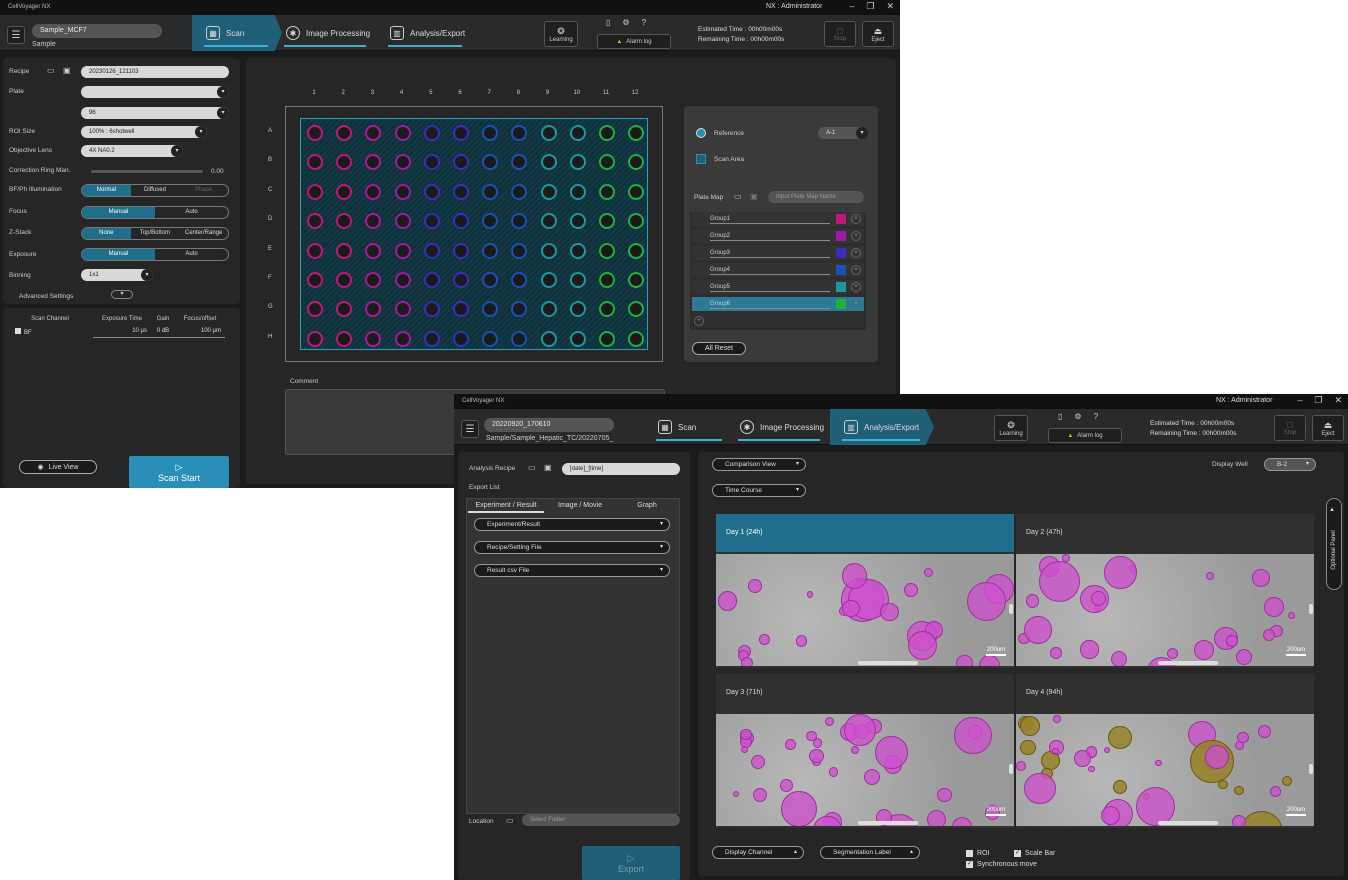 The height and width of the screenshot is (880, 1348). What do you see at coordinates (778, 287) in the screenshot?
I see `group-item: Group5 ×` at bounding box center [778, 287].